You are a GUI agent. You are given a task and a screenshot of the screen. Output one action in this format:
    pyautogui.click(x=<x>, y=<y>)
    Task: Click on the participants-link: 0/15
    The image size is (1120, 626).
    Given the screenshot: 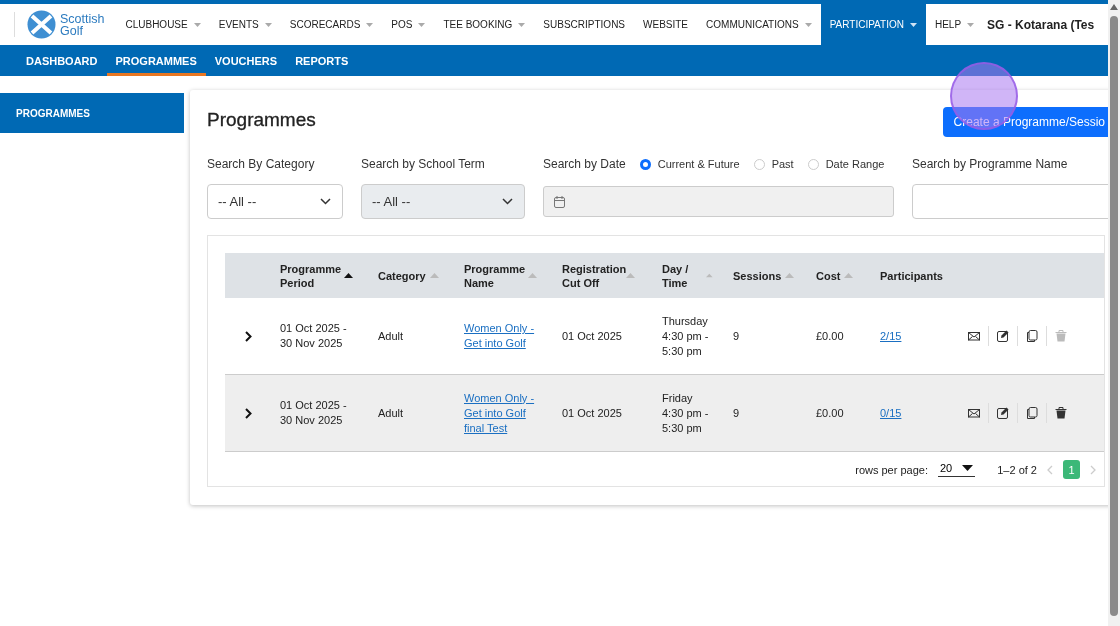 What is the action you would take?
    pyautogui.click(x=891, y=413)
    